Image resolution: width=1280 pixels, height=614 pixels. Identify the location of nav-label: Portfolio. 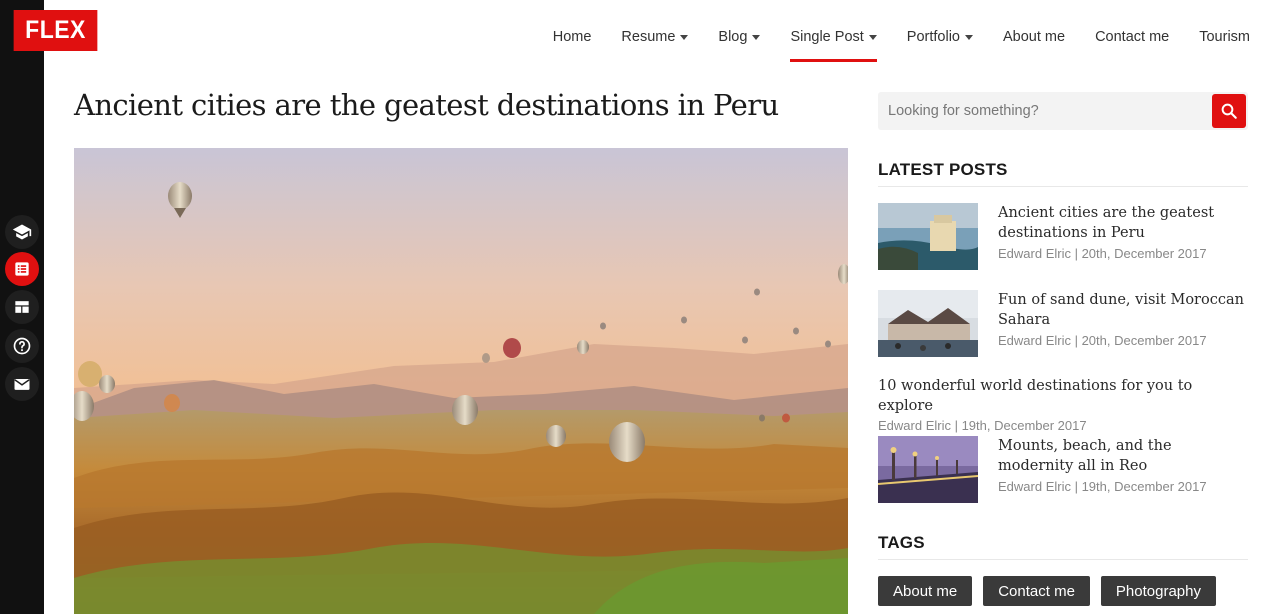
(933, 37).